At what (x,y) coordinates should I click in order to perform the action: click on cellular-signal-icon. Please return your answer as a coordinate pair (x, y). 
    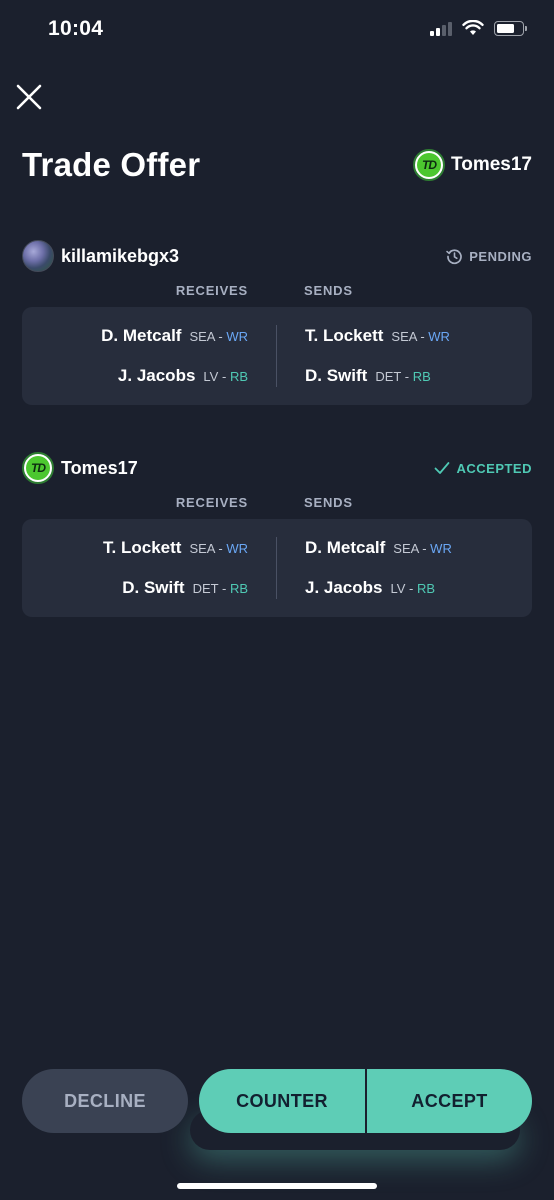
    Looking at the image, I should click on (441, 28).